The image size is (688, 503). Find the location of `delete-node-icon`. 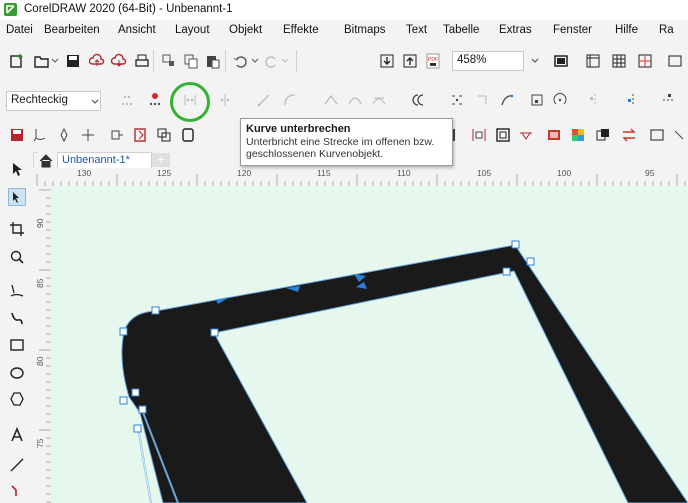

delete-node-icon is located at coordinates (155, 100).